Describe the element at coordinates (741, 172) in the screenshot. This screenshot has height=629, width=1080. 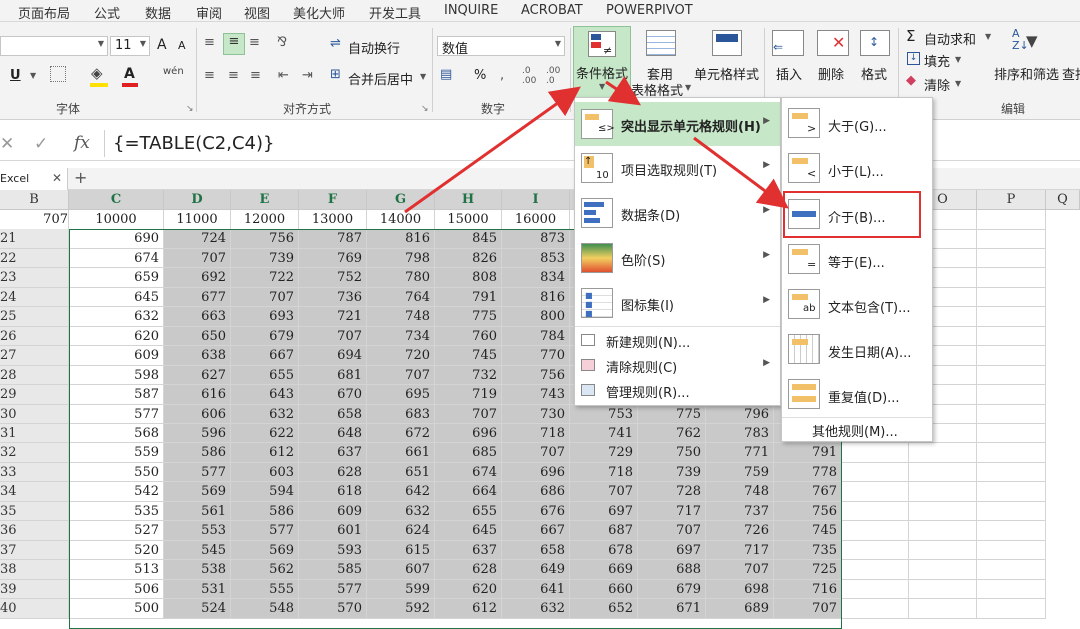
I see `arrow-to-between` at that location.